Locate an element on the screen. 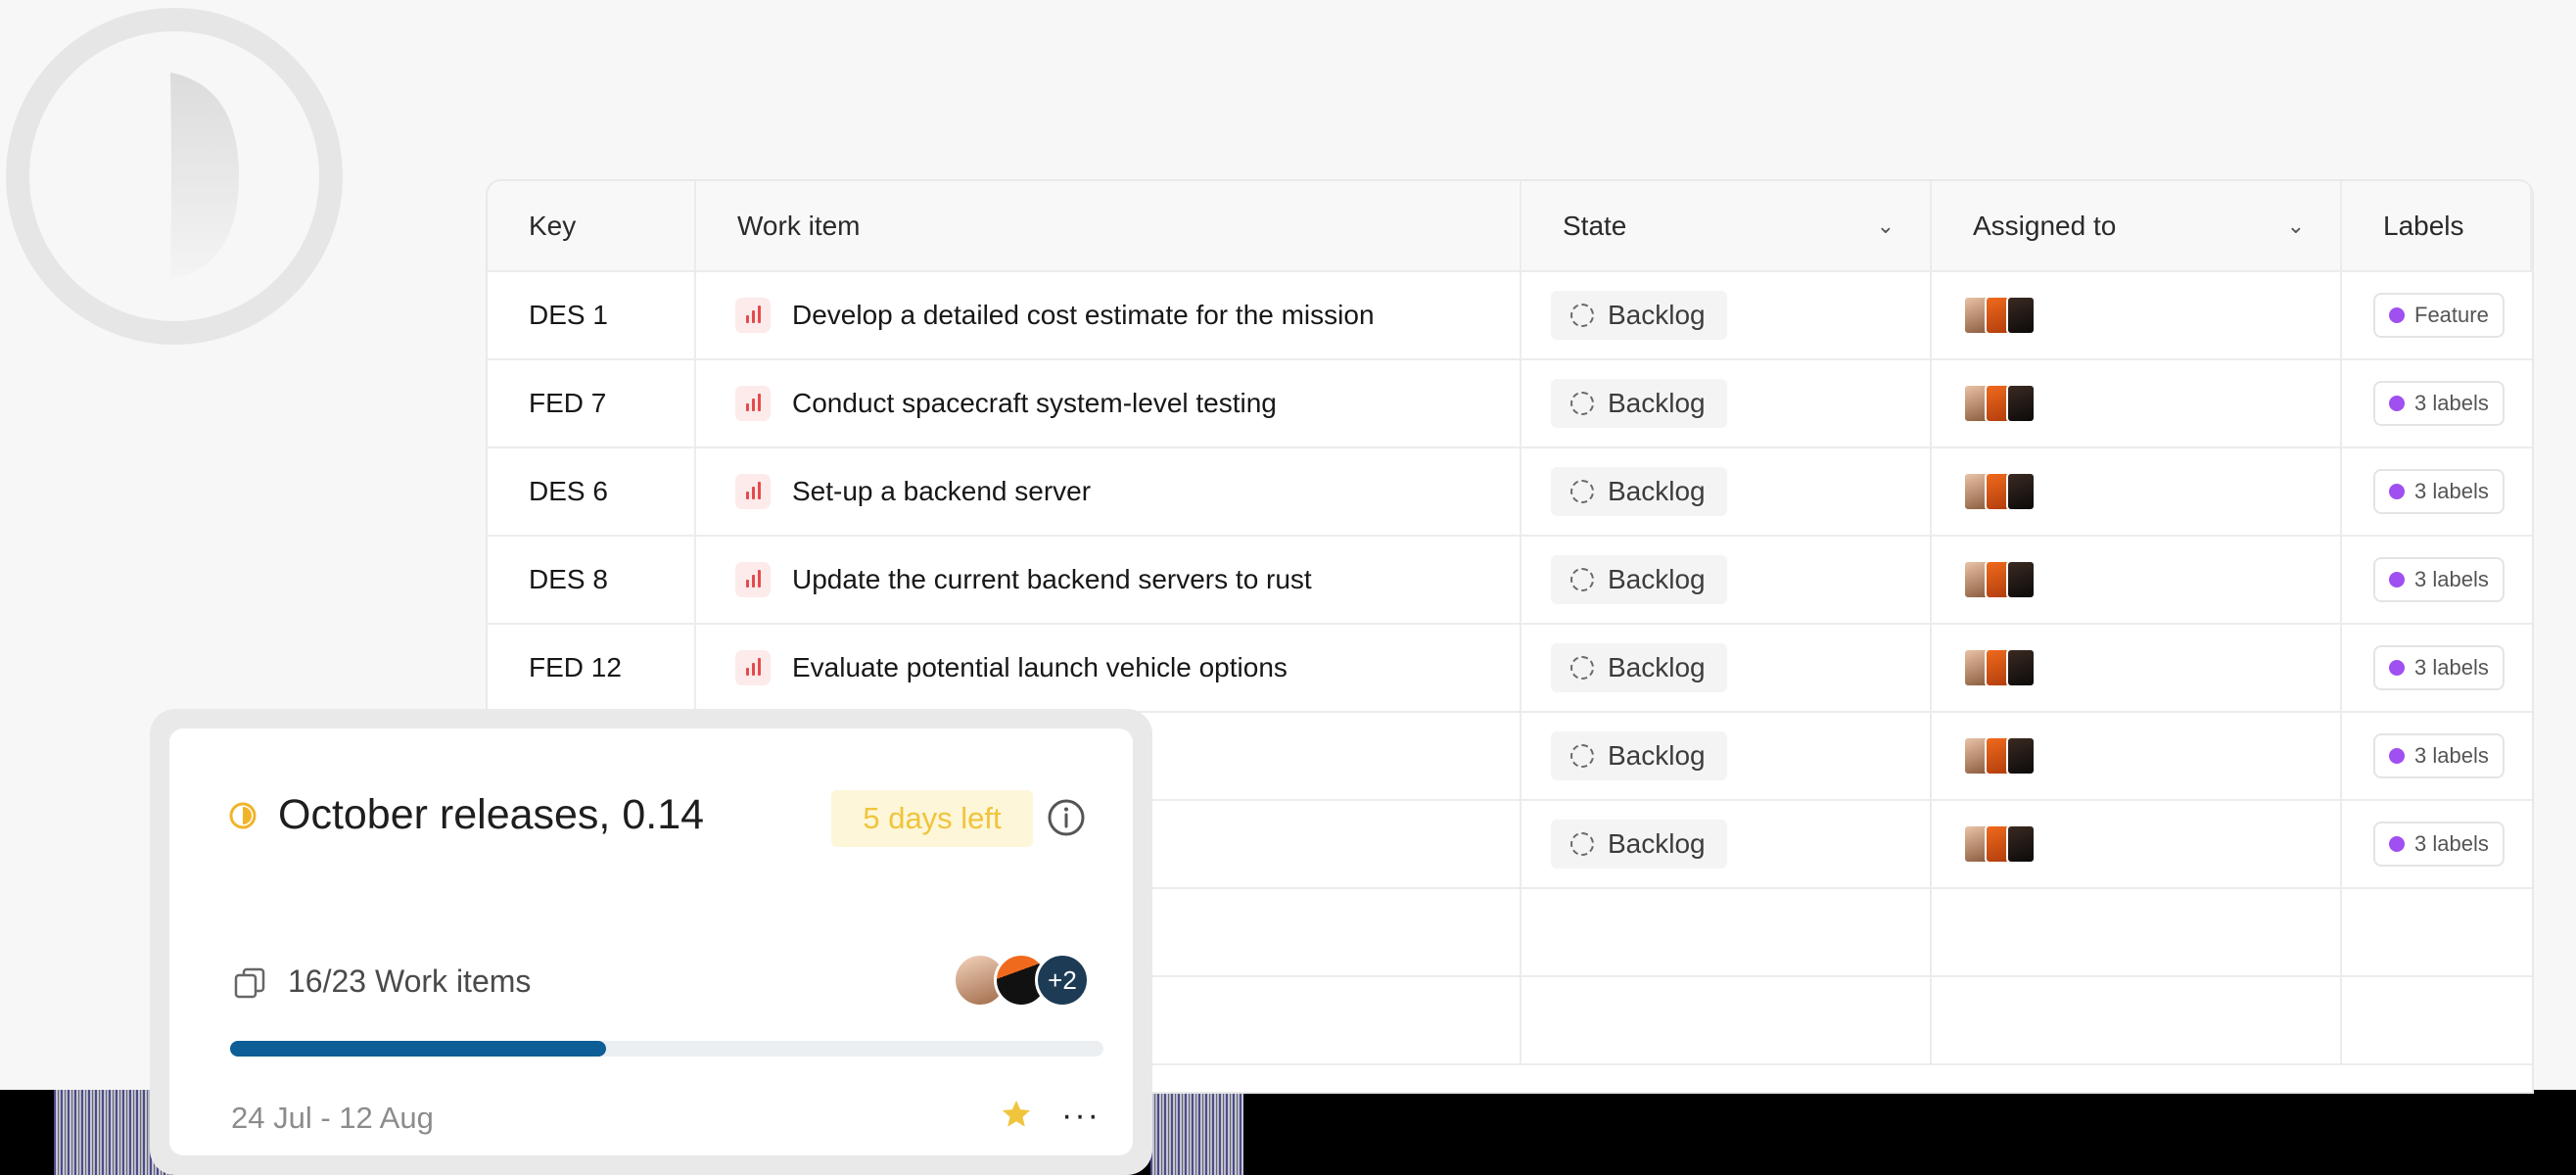  cycle-dates: 24 Jul - 12 Aug is located at coordinates (332, 1118).